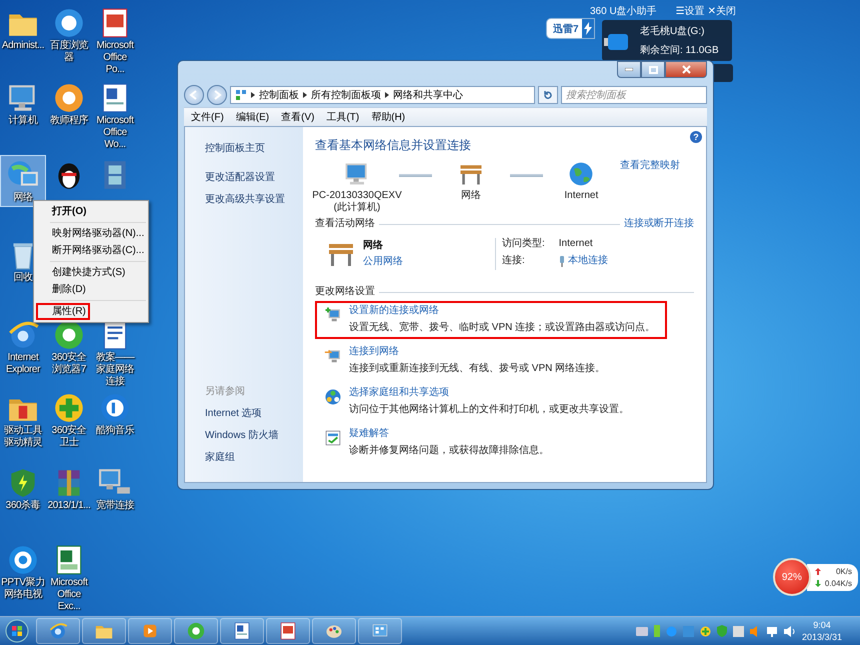 Image resolution: width=860 pixels, height=645 pixels. What do you see at coordinates (523, 244) in the screenshot?
I see `access-type-label: 访问类型:` at bounding box center [523, 244].